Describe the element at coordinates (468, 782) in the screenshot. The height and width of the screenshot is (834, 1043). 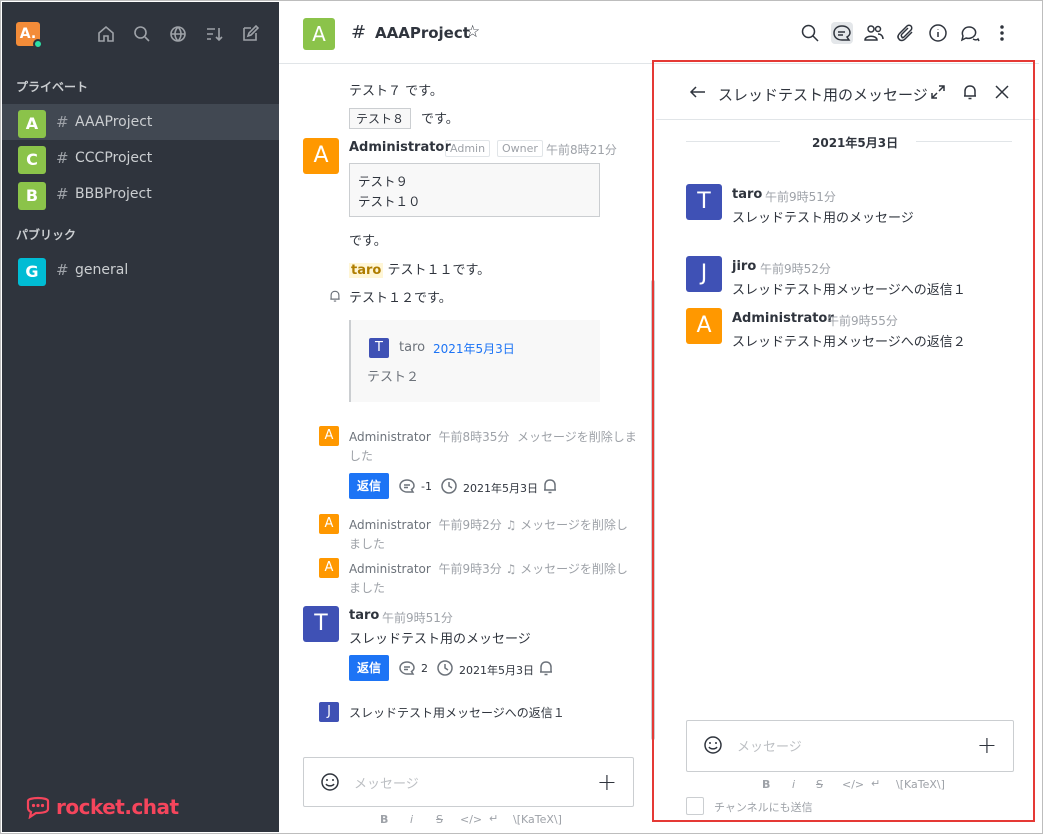
I see `message-composer: メッセージ +` at that location.